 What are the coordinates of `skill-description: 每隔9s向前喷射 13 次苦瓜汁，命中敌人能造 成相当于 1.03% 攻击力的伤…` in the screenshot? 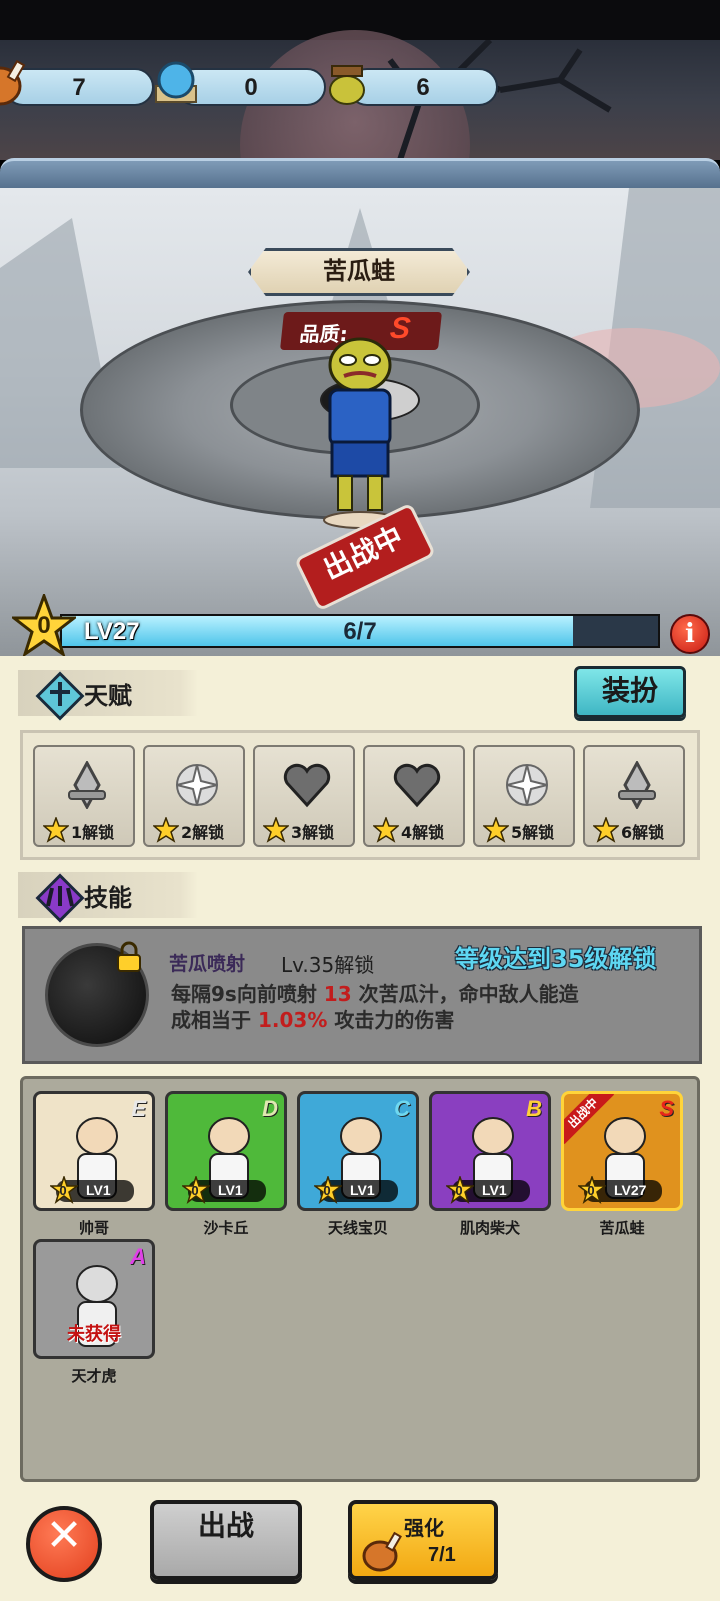 It's located at (436, 1007).